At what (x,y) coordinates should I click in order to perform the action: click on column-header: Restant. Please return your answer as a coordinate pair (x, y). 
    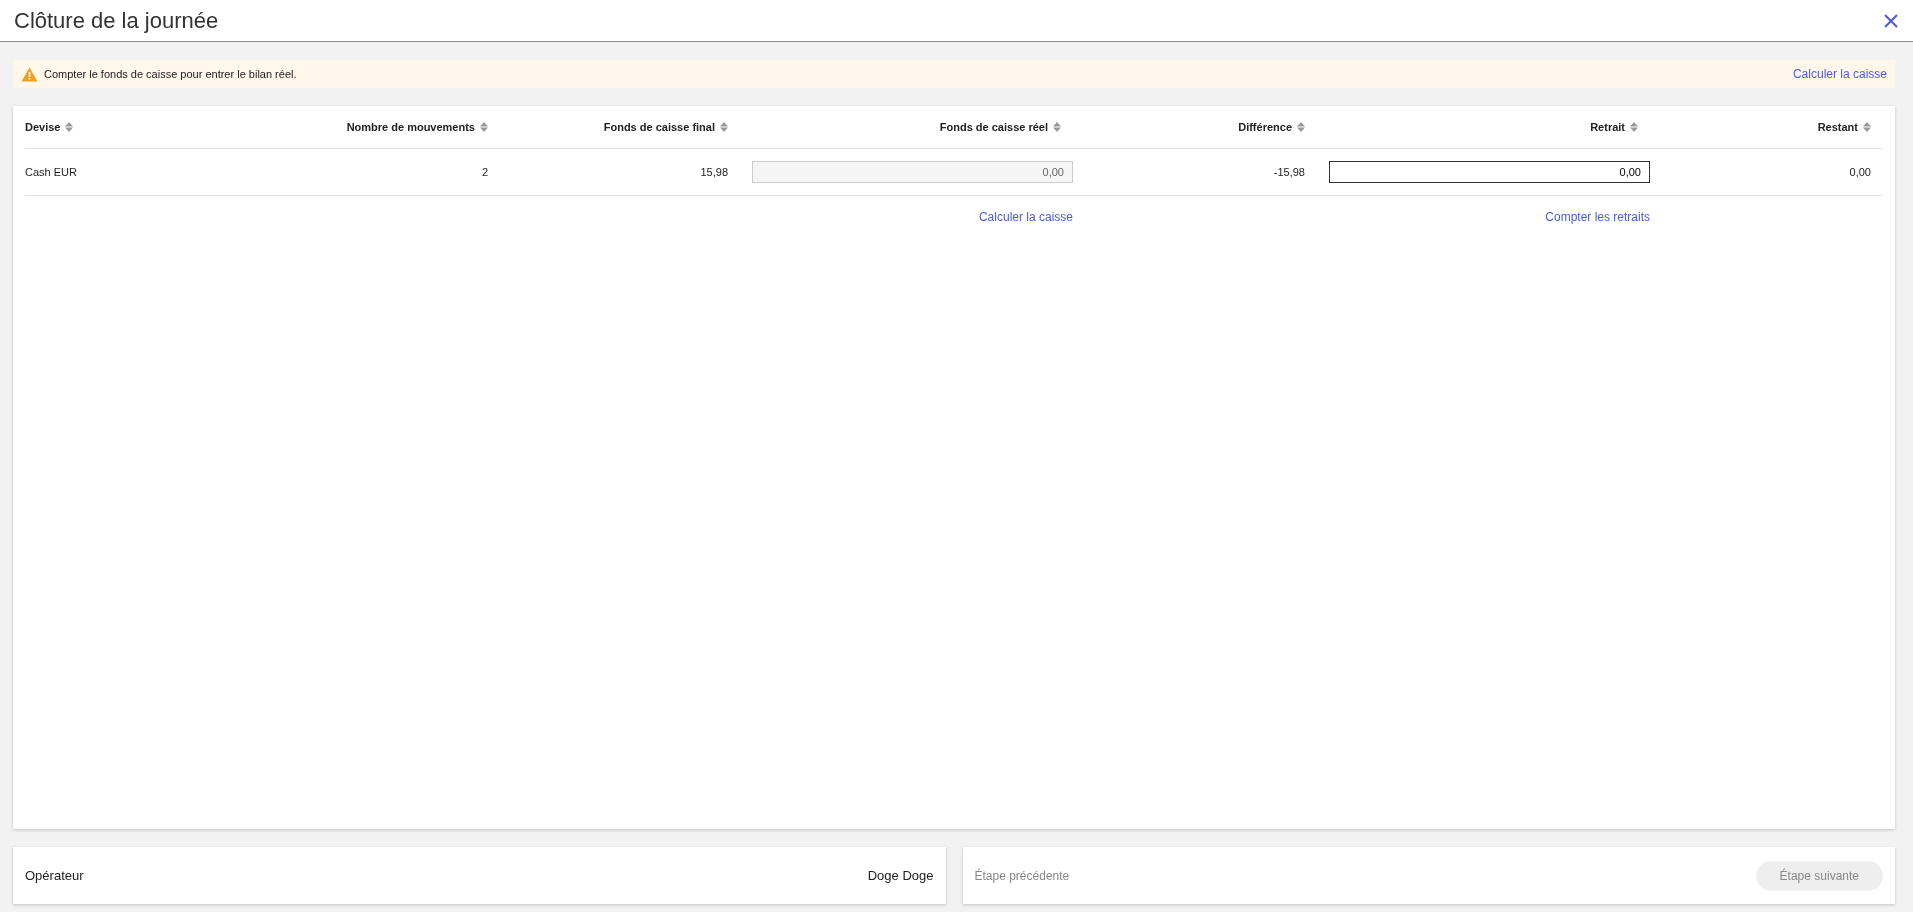
    Looking at the image, I should click on (1837, 127).